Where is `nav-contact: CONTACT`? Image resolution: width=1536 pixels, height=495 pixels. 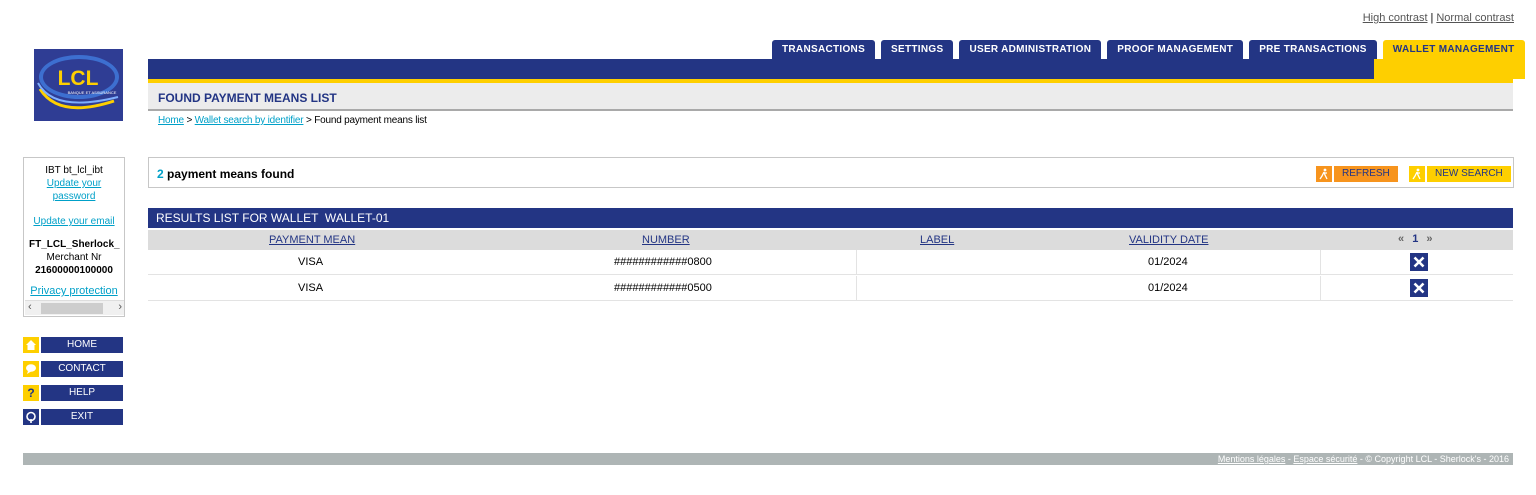
nav-contact: CONTACT is located at coordinates (73, 369).